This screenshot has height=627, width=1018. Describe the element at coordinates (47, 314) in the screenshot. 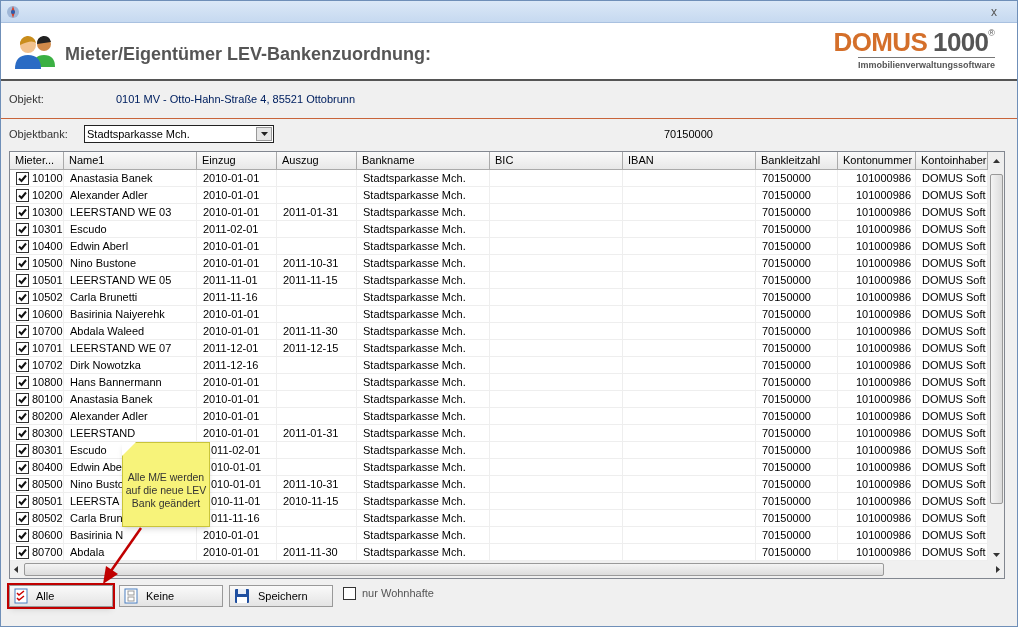

I see `table-cell: 10600` at that location.